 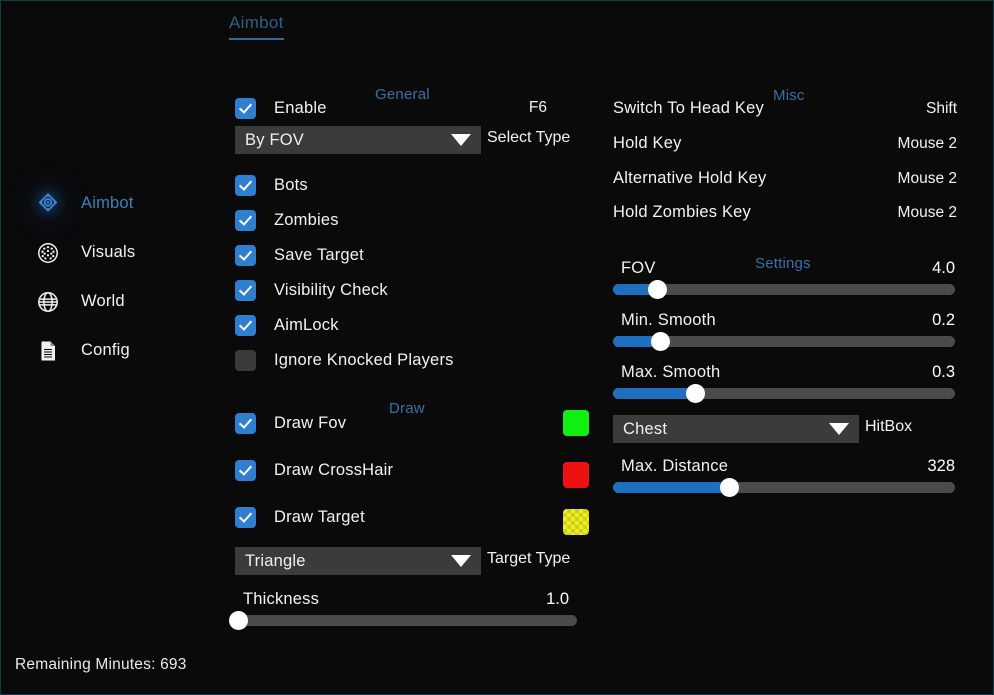 I want to click on slider-max-smooth-thumb, so click(x=695, y=393).